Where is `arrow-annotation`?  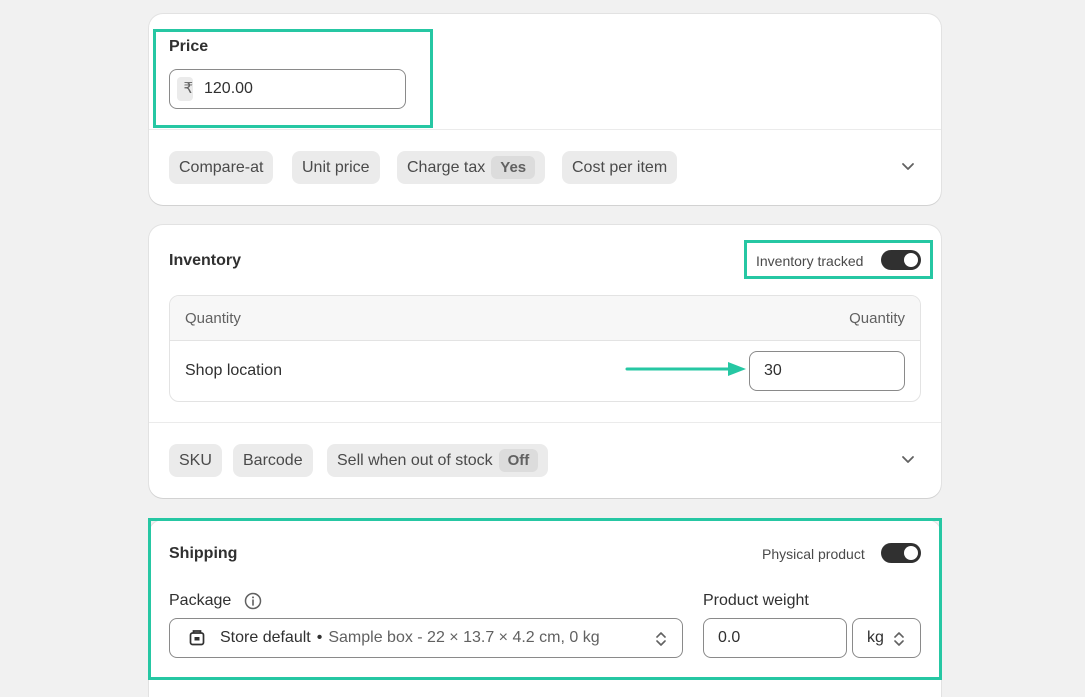
arrow-annotation is located at coordinates (685, 369).